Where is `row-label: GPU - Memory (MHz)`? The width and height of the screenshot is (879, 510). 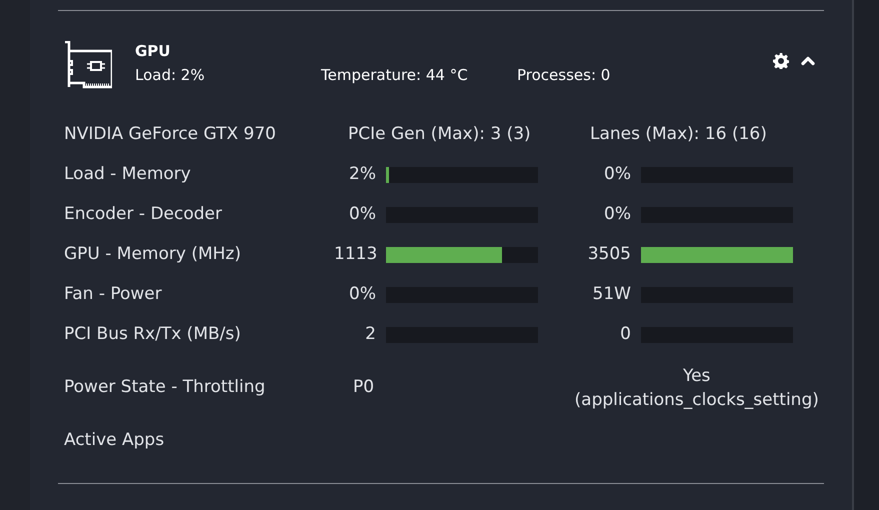
row-label: GPU - Memory (MHz) is located at coordinates (153, 254).